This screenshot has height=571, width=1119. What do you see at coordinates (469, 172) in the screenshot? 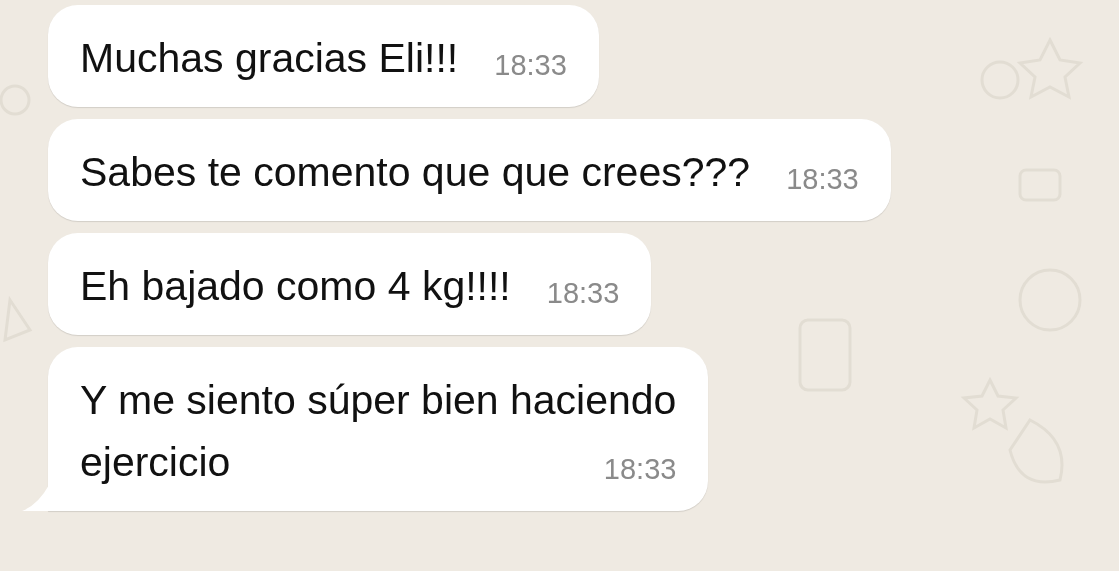
I see `message-text: Sabes te comento que que crees??? 18:33` at bounding box center [469, 172].